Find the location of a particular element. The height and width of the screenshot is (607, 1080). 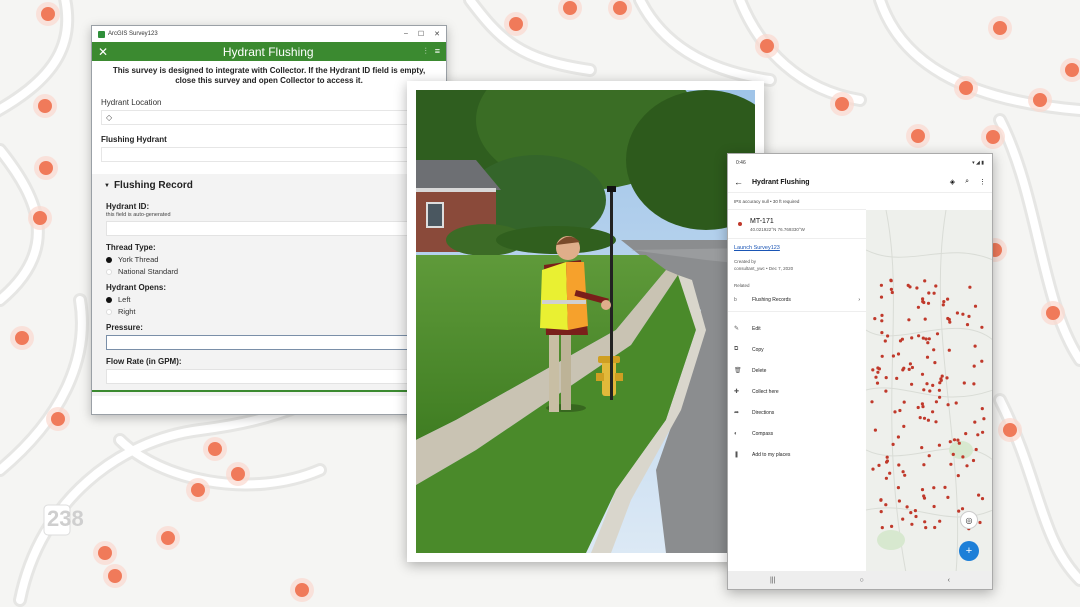

window-close-icon: ✕ is located at coordinates (437, 34).